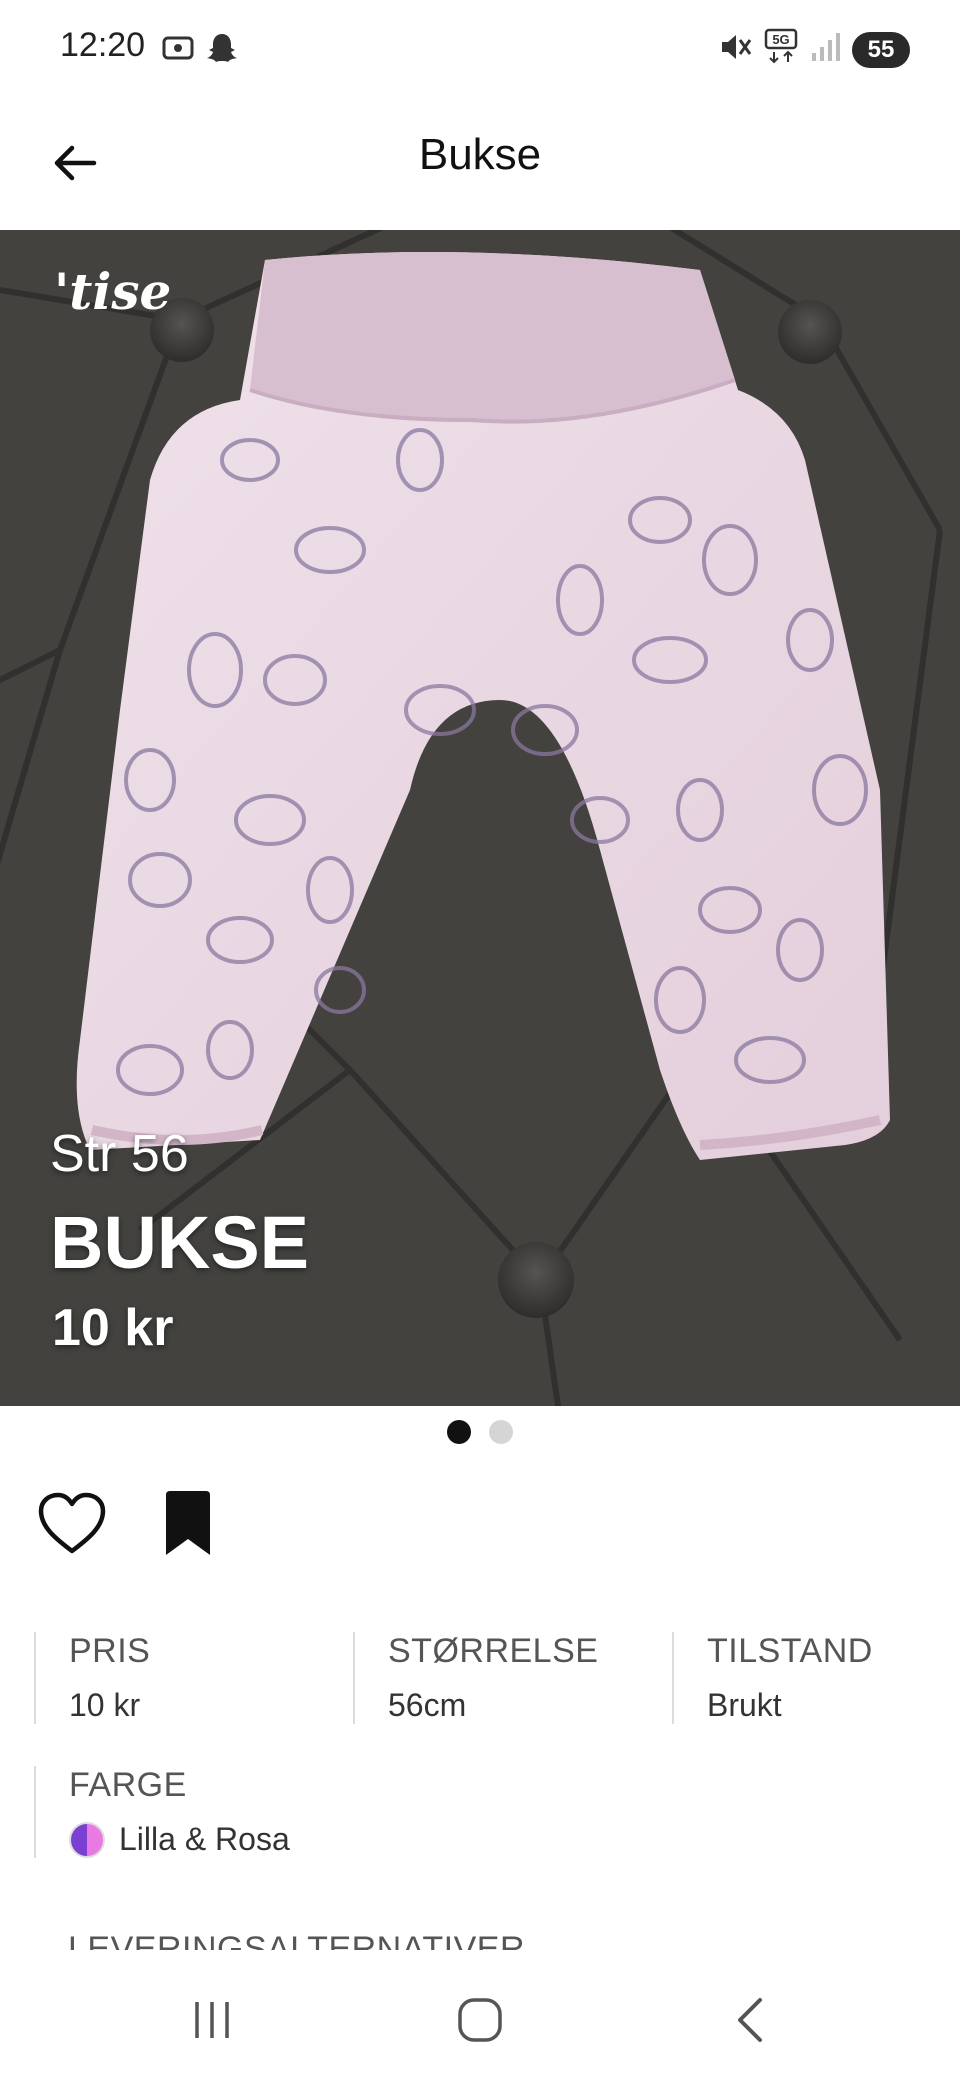 This screenshot has height=2080, width=960. Describe the element at coordinates (475, 1678) in the screenshot. I see `detail-size: STØRRELSE 56cm` at that location.